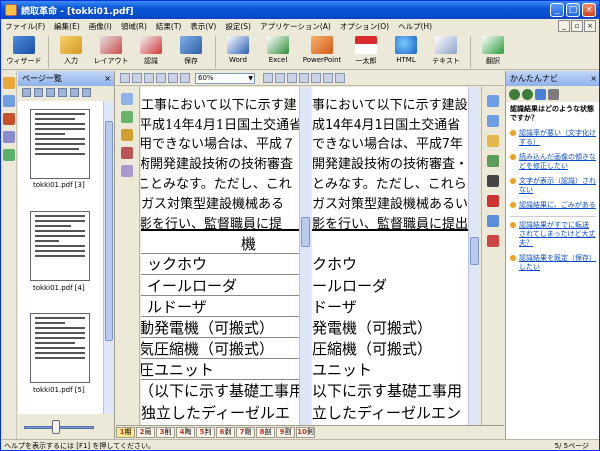 The image size is (600, 451). I want to click on menu-application: アプリケーション(A), so click(295, 26).